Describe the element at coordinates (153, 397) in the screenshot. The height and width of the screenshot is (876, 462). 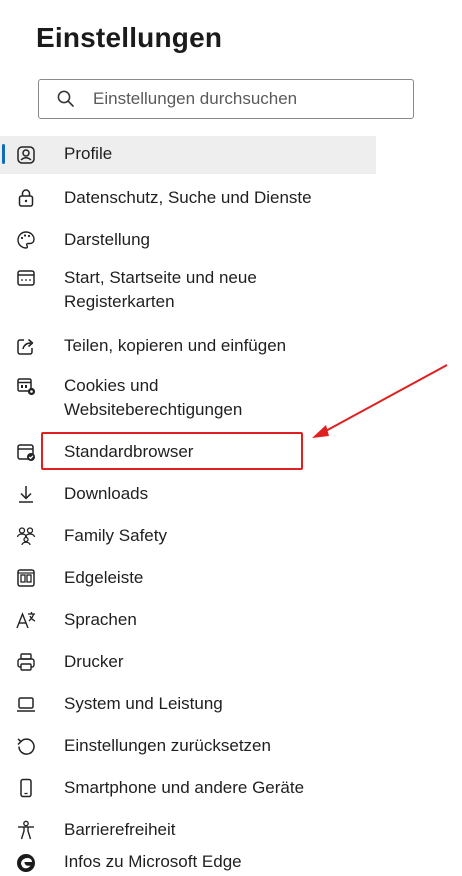
I see `sidebar-item-label: Cookies und Websiteberechtigungen` at that location.